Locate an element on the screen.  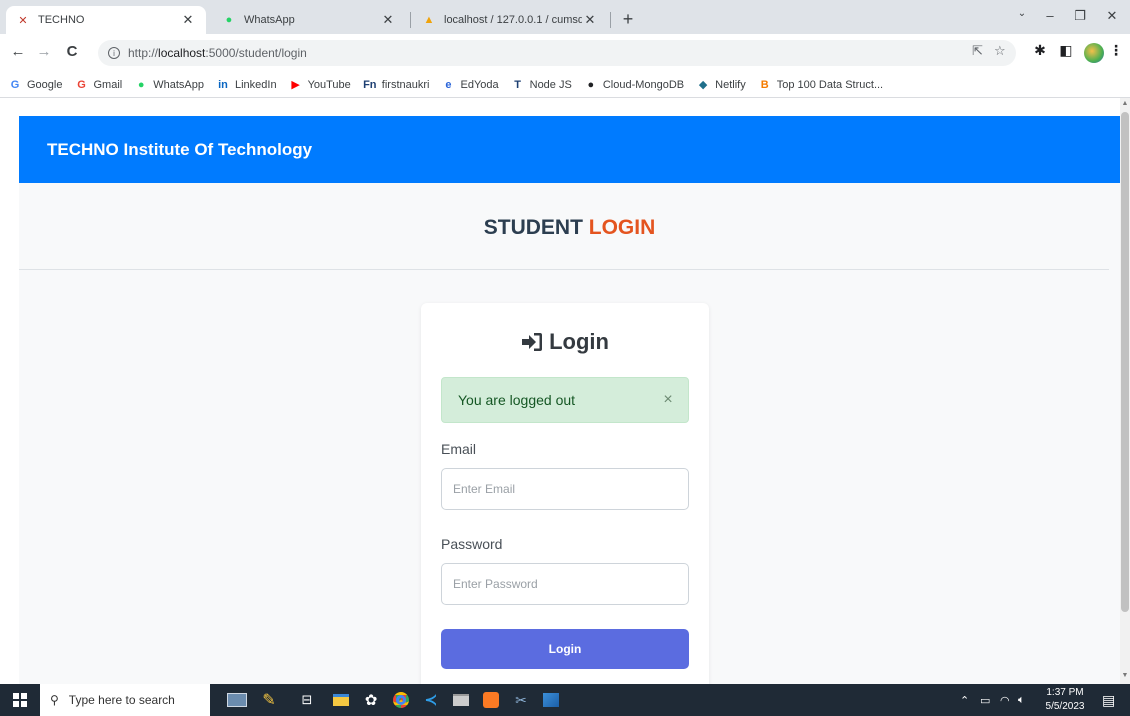
logout-alert: You are logged out × is located at coordinates (565, 400).